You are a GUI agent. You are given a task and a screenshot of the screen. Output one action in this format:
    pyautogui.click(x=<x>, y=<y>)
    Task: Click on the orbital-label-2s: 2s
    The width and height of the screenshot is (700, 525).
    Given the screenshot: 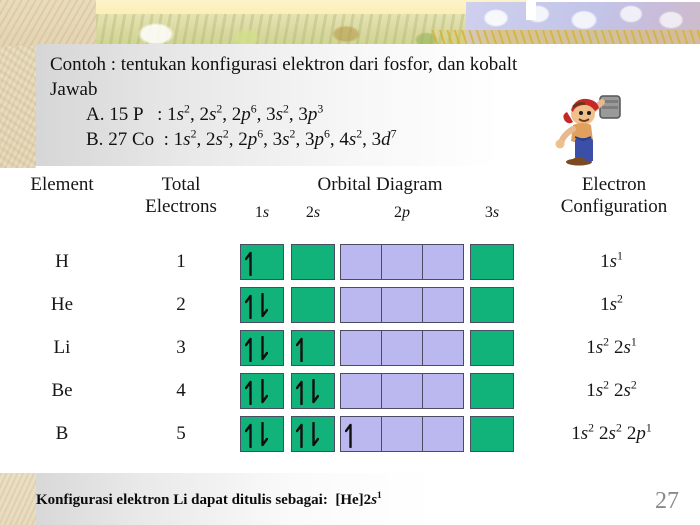 What is the action you would take?
    pyautogui.click(x=313, y=212)
    